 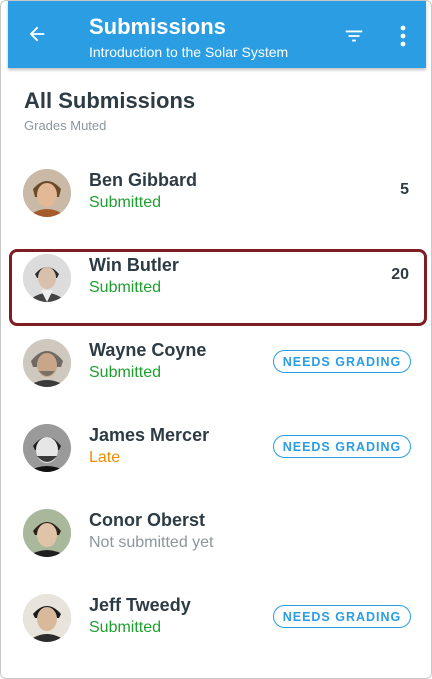 I want to click on submission-status: Not submitted yet, so click(x=151, y=542).